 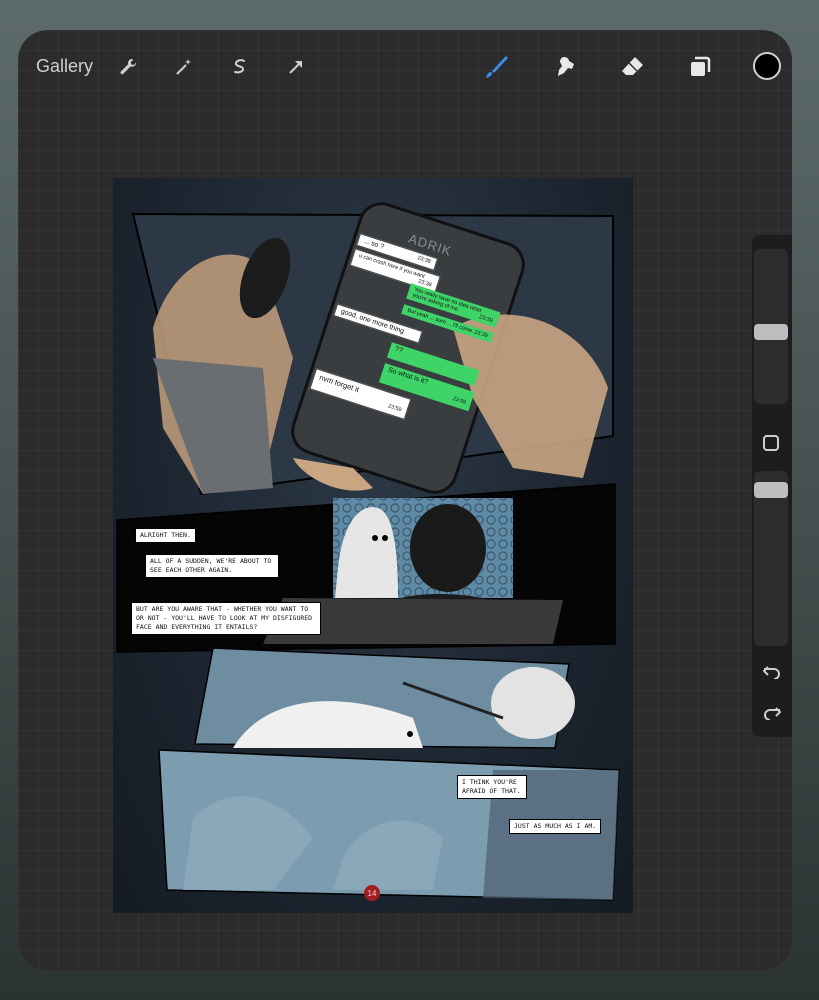 What do you see at coordinates (771, 490) in the screenshot?
I see `opacity-handle` at bounding box center [771, 490].